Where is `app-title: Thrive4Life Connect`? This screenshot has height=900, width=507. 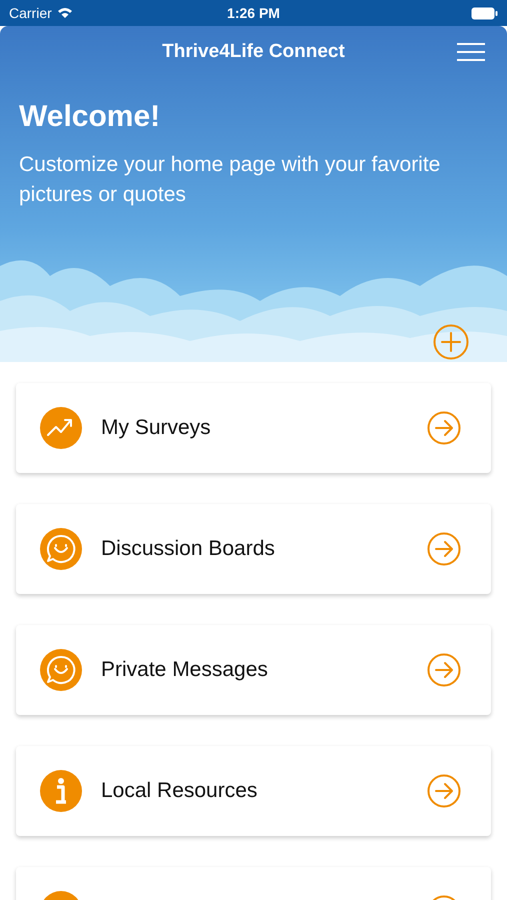 app-title: Thrive4Life Connect is located at coordinates (253, 52).